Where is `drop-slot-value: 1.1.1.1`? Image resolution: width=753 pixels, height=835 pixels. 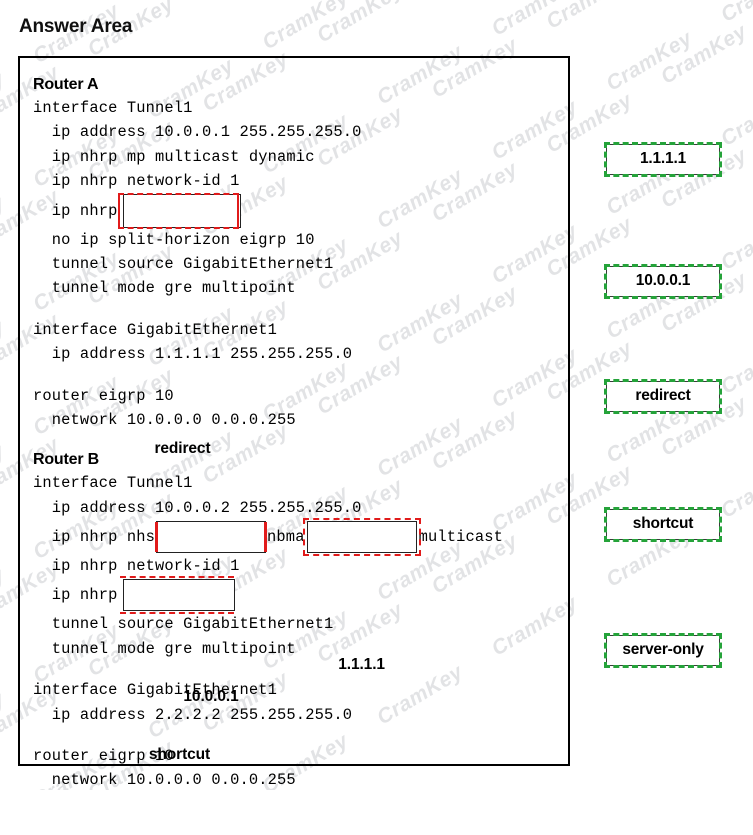 drop-slot-value: 1.1.1.1 is located at coordinates (361, 665).